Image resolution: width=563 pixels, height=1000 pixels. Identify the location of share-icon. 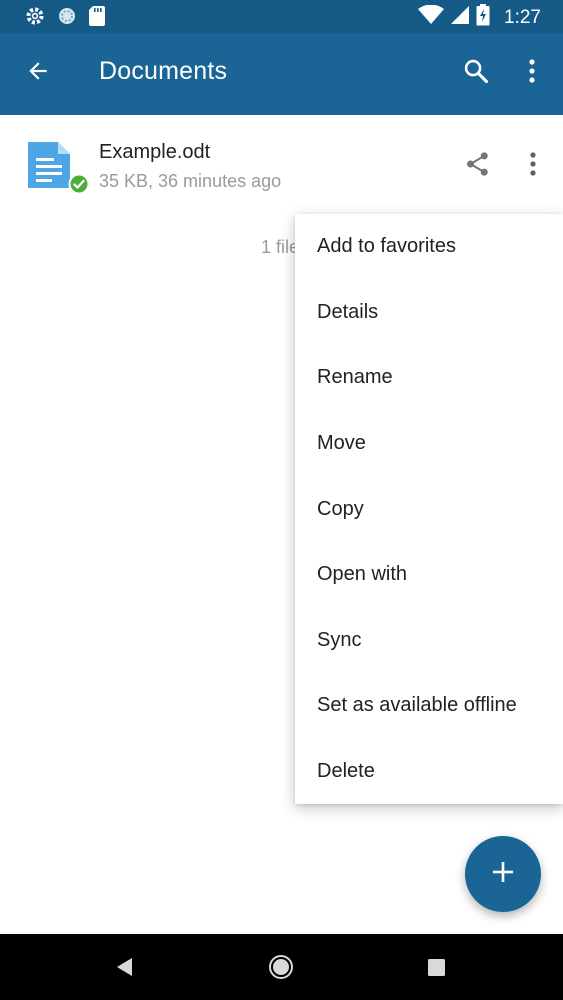
(478, 167).